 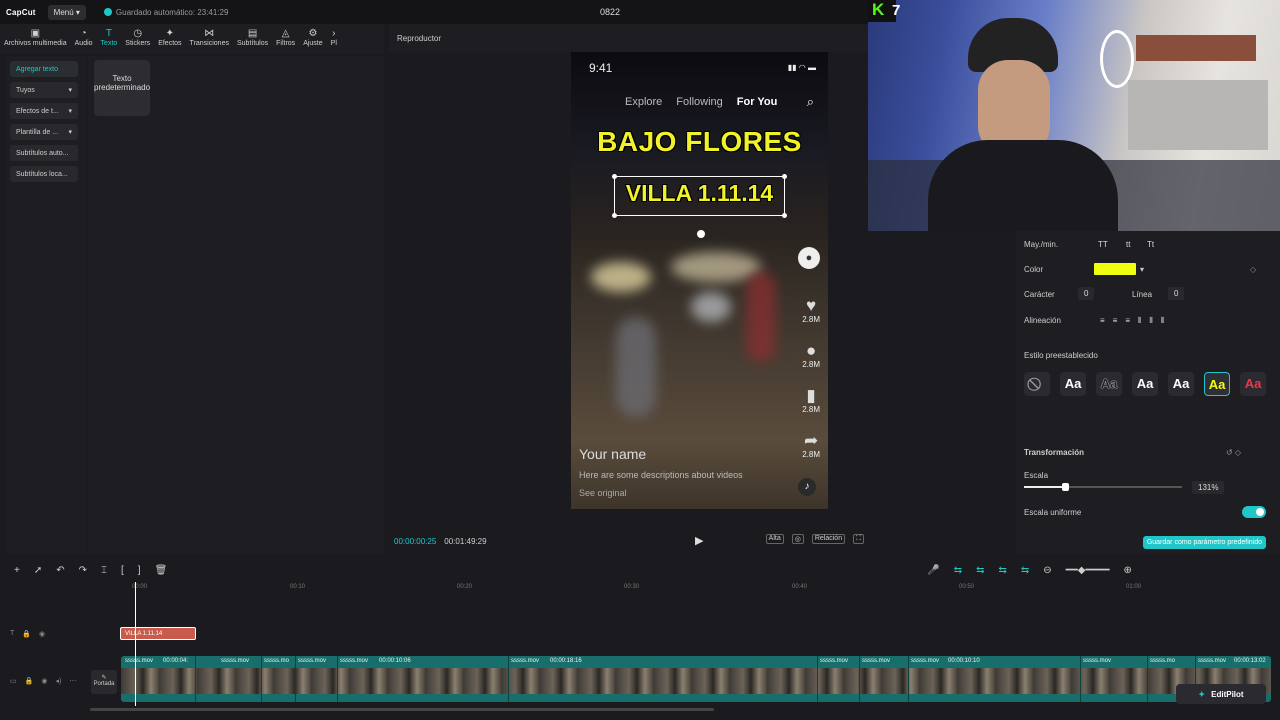 What do you see at coordinates (1208, 487) in the screenshot?
I see `scale-input: 131%` at bounding box center [1208, 487].